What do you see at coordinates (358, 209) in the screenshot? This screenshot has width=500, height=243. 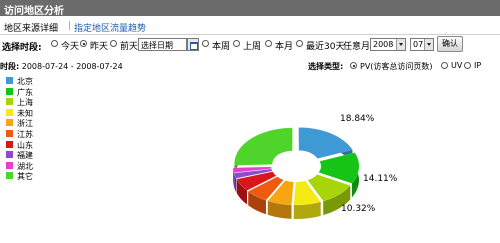 I see `data-label-shanghai: 10.32%` at bounding box center [358, 209].